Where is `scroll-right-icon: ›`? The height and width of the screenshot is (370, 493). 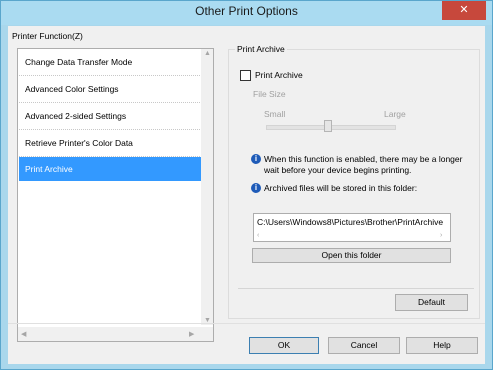 scroll-right-icon: › is located at coordinates (441, 235).